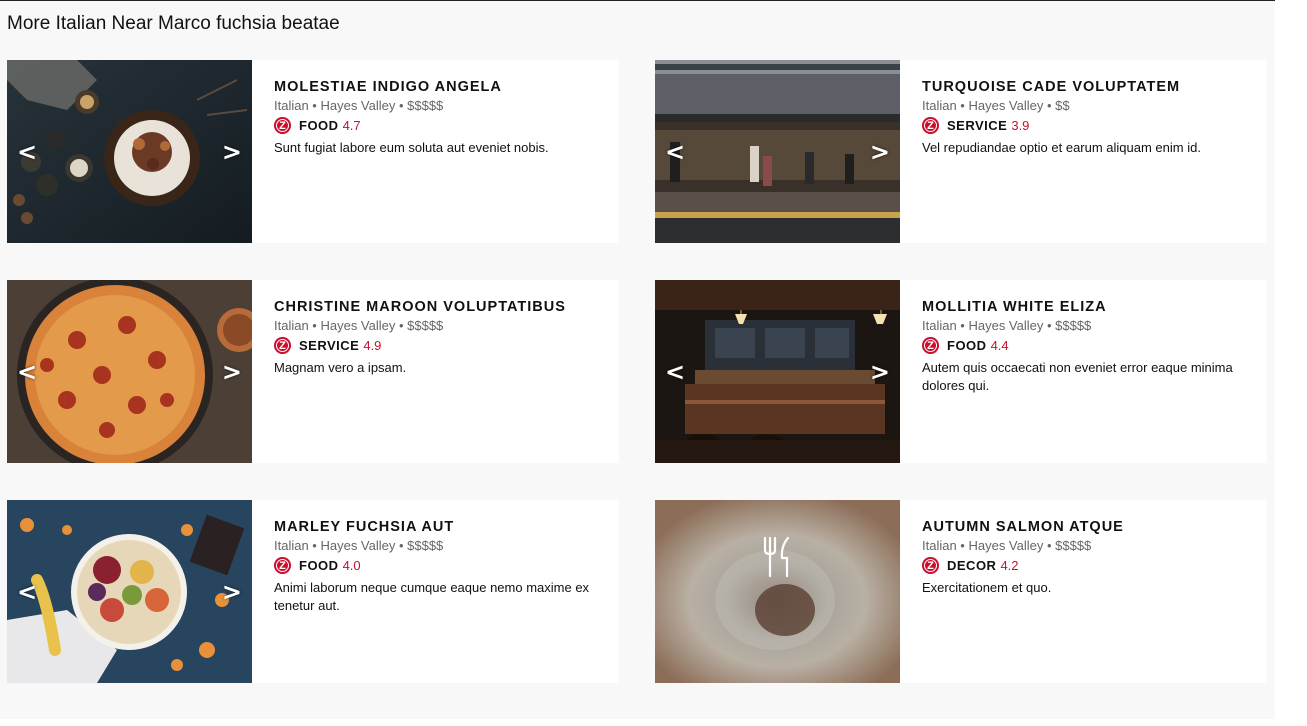  Describe the element at coordinates (777, 559) in the screenshot. I see `fork-knife-icon` at that location.